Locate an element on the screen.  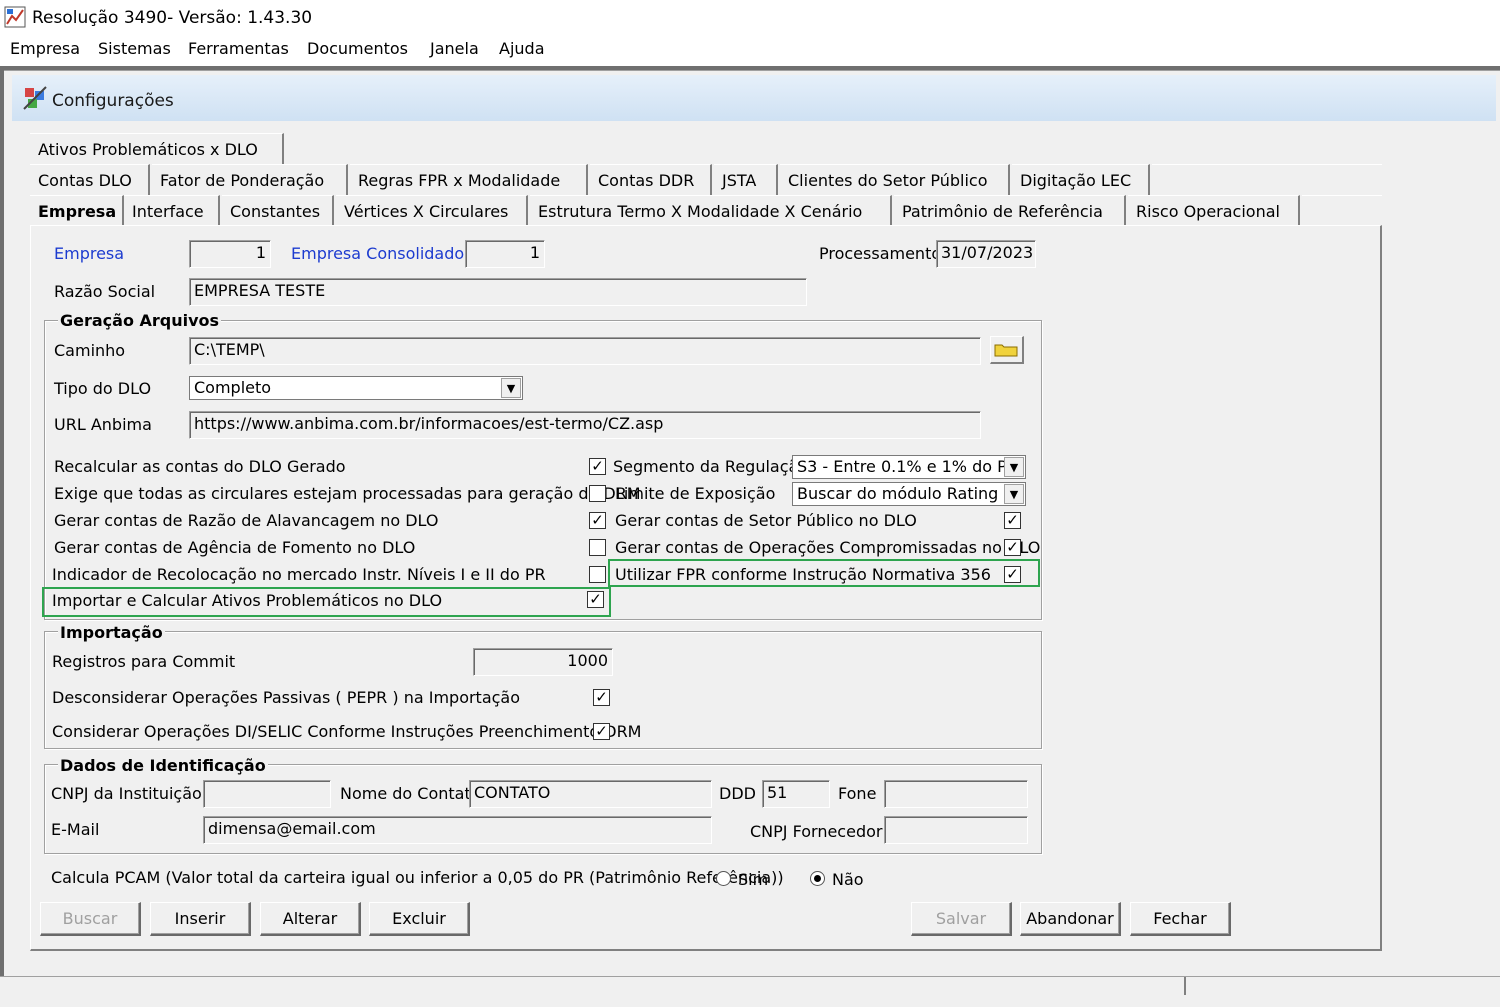
tipo-dlo-value: Completo is located at coordinates (233, 387).